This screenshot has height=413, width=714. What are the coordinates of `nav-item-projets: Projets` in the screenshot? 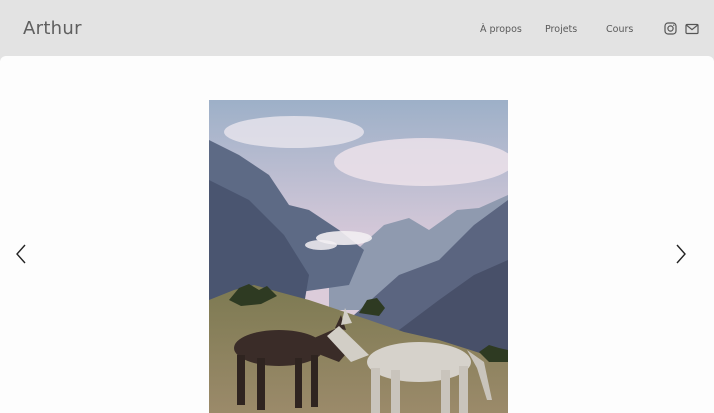 It's located at (561, 29).